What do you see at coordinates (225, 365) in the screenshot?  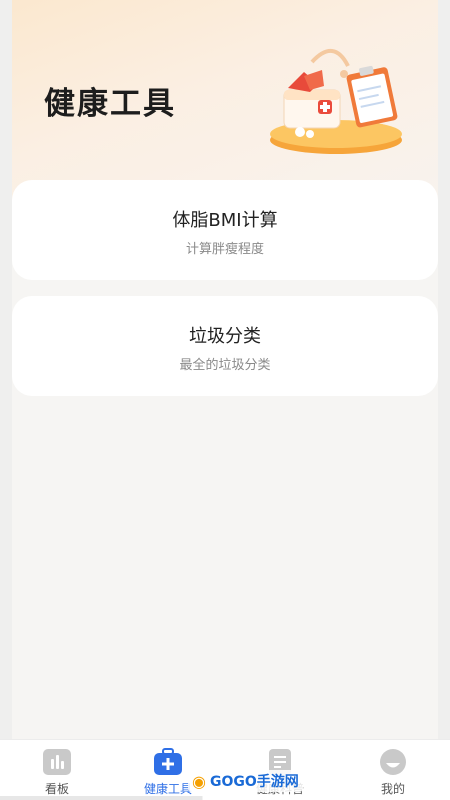 I see `garbage-card-subtitle: 最全的垃圾分类` at bounding box center [225, 365].